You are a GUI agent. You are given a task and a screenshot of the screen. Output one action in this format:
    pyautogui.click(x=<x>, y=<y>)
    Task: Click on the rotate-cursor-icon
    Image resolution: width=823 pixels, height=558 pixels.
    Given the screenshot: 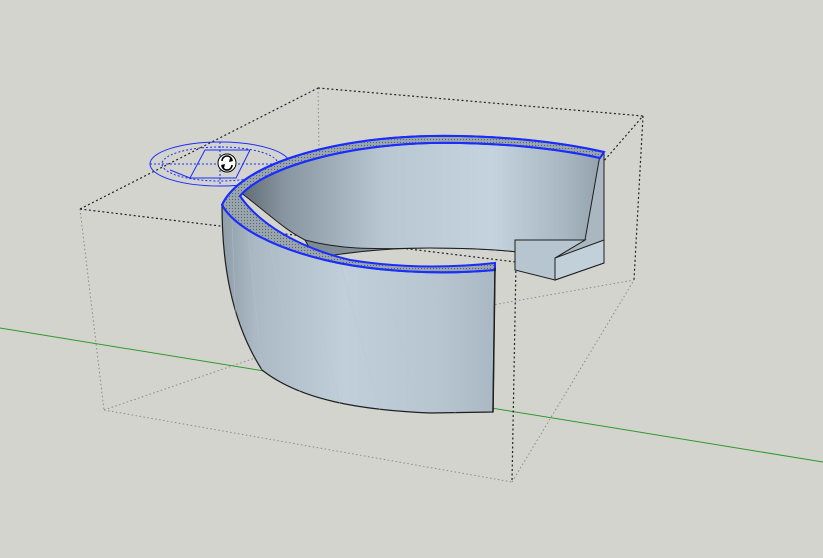 What is the action you would take?
    pyautogui.click(x=227, y=163)
    